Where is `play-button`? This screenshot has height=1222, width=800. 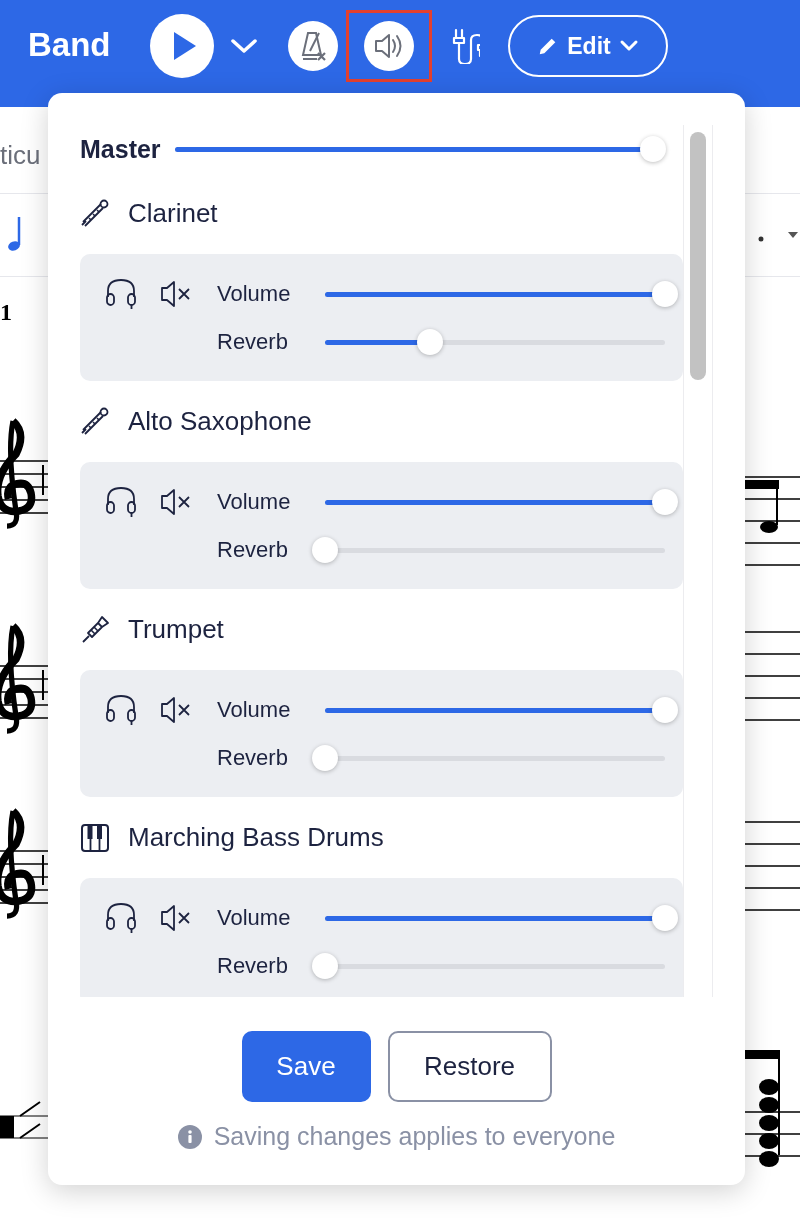
play-button is located at coordinates (182, 46).